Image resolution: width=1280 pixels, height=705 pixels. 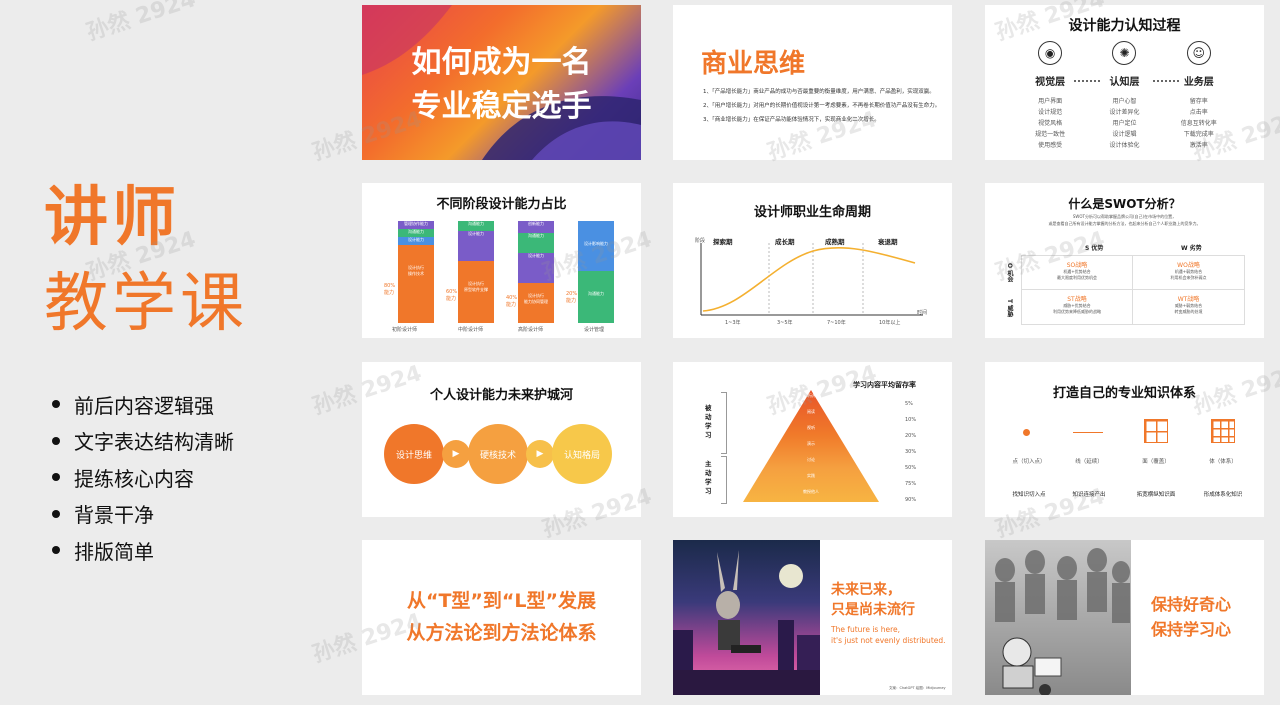 I want to click on bar-label: 设计管理, so click(x=594, y=330).